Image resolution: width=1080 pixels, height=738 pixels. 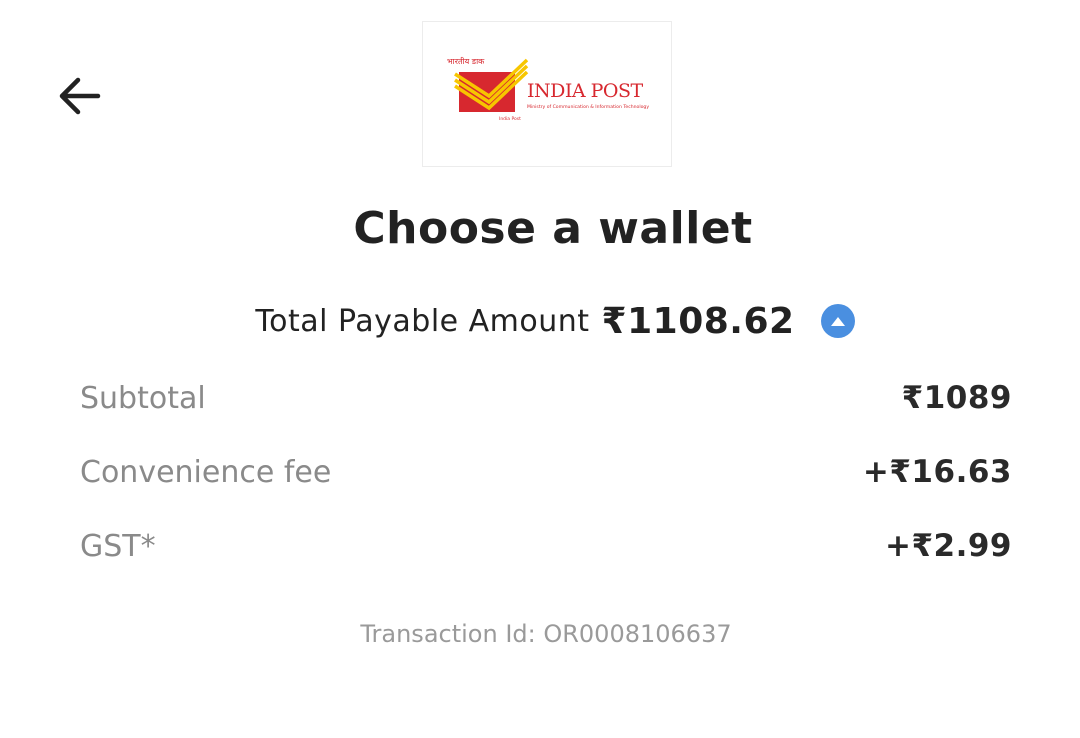 What do you see at coordinates (466, 61) in the screenshot?
I see `logo-hindi-text: भारतीय डाक` at bounding box center [466, 61].